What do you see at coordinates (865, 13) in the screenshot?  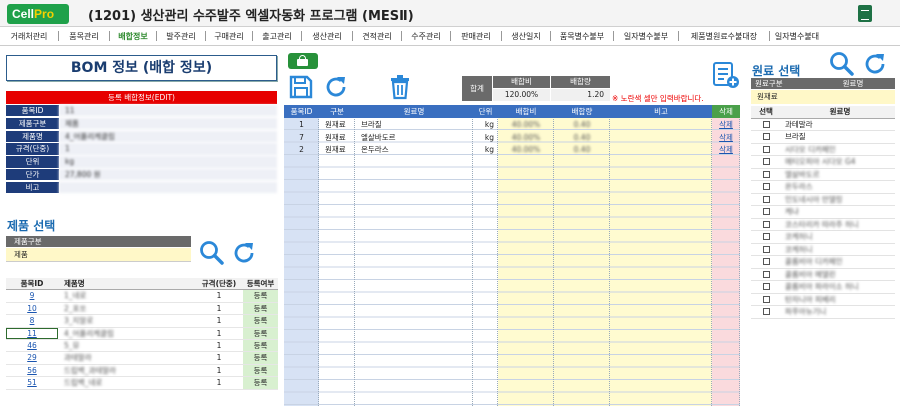 I see `excel-icon` at bounding box center [865, 13].